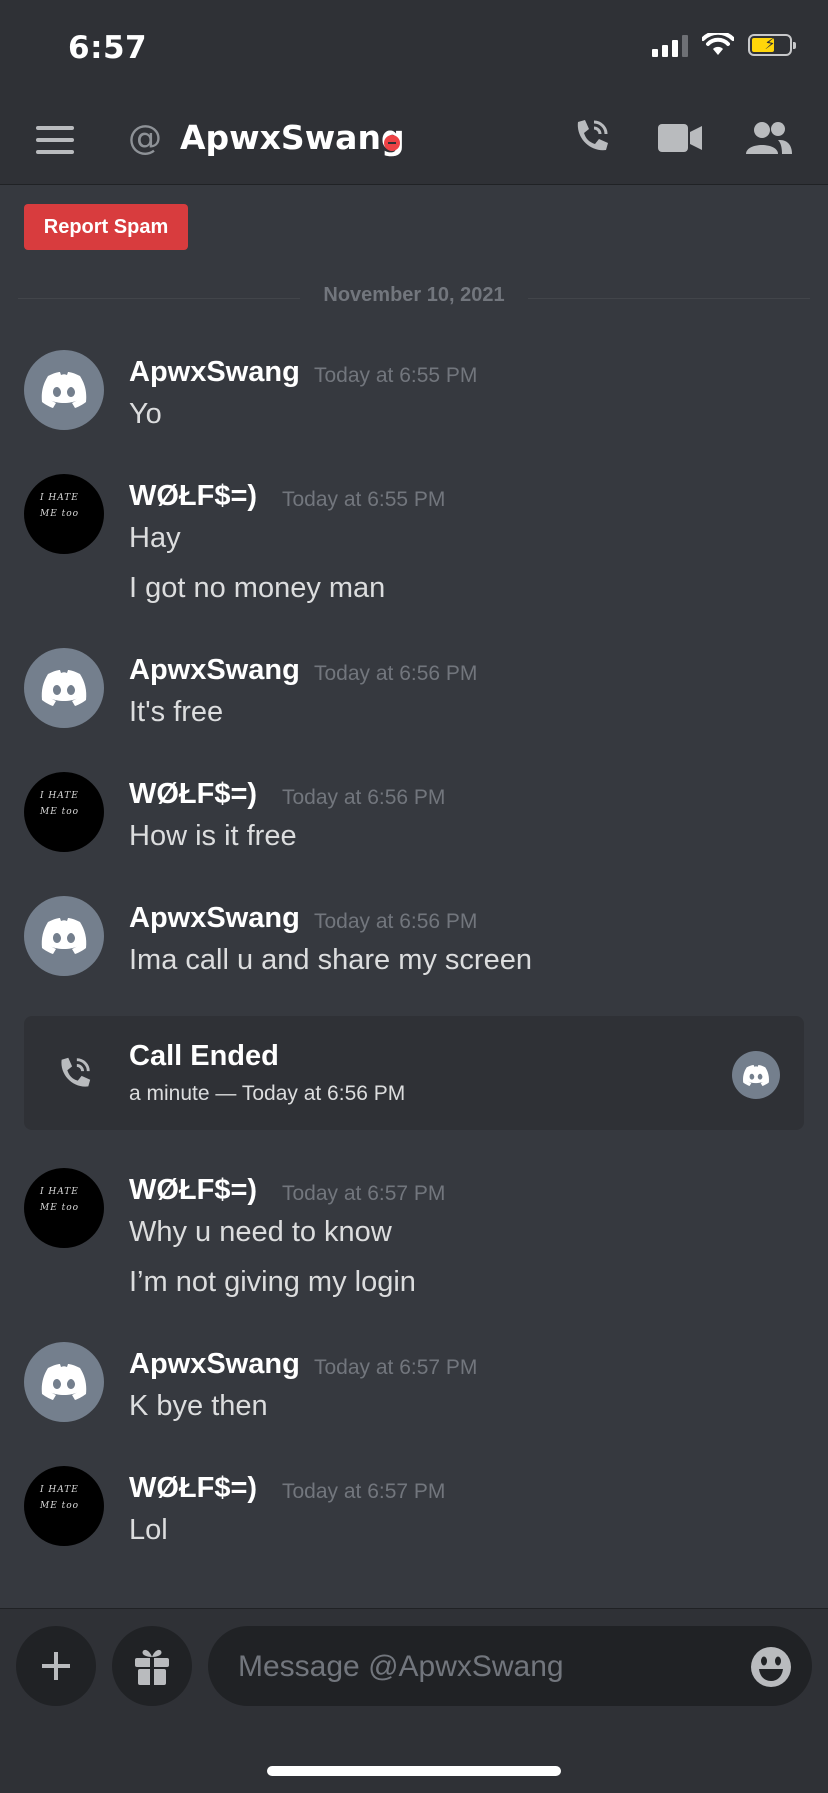 The width and height of the screenshot is (828, 1793). What do you see at coordinates (414, 295) in the screenshot?
I see `date-divider-label: November 10, 2021` at bounding box center [414, 295].